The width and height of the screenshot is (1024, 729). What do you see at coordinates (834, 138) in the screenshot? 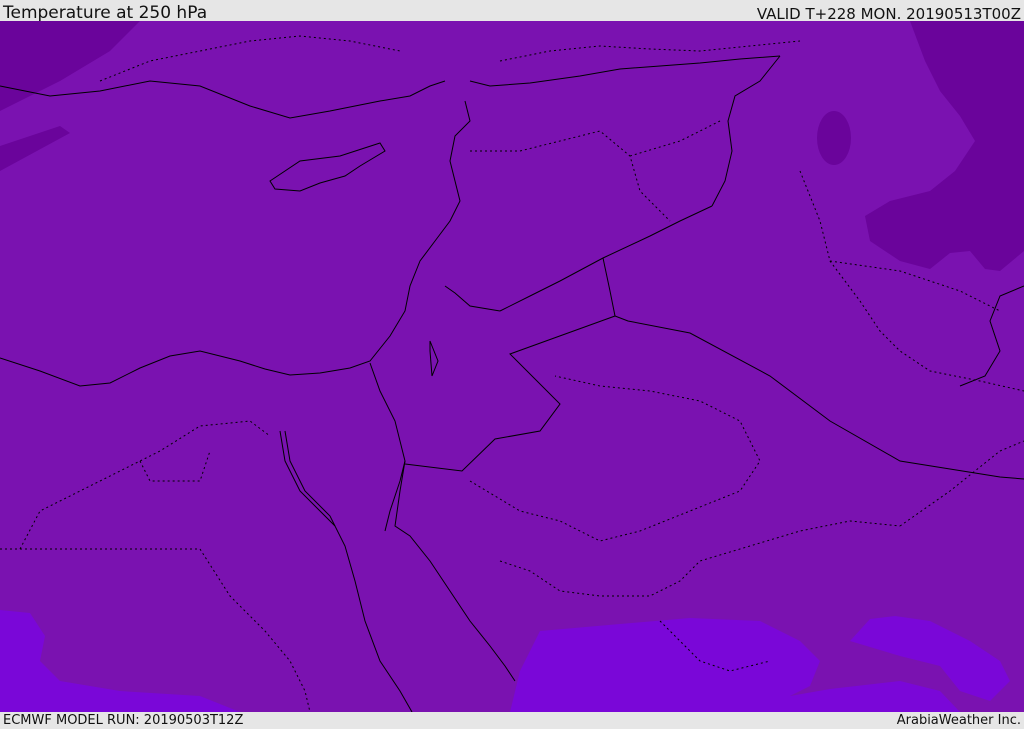
I see `cold-region-iran-spot` at bounding box center [834, 138].